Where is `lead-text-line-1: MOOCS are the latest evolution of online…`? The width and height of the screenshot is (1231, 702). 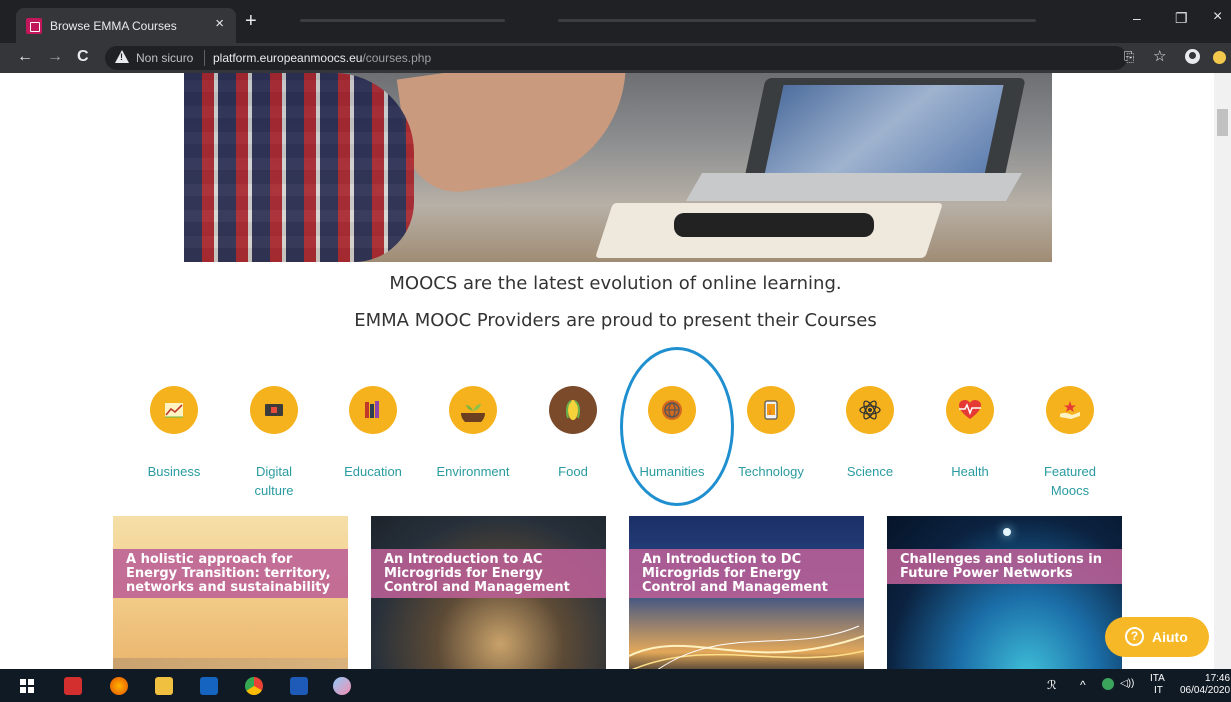
lead-text-line-1: MOOCS are the latest evolution of online… is located at coordinates (615, 283).